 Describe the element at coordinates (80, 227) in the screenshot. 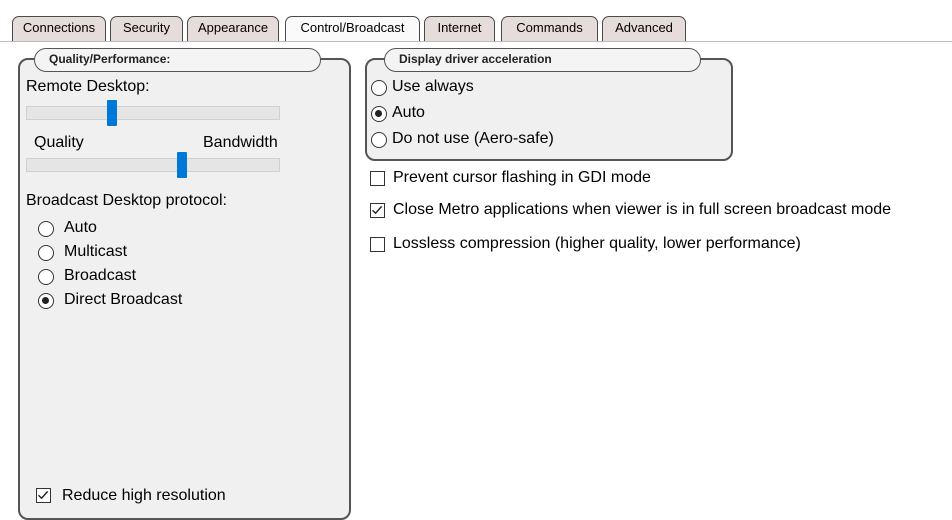

I see `protocol-auto-label: Auto` at that location.